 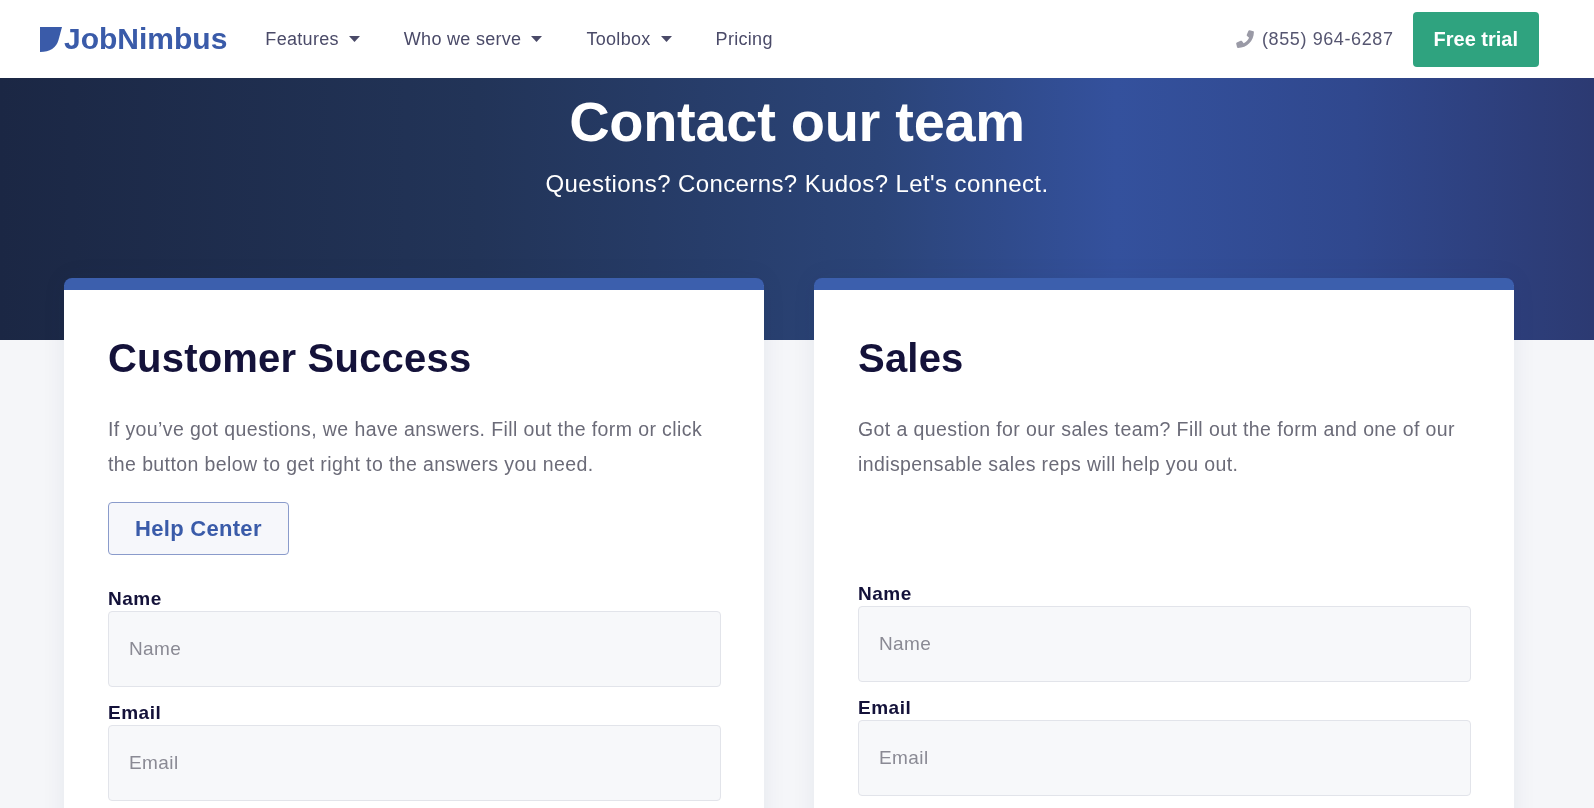 I want to click on phone-icon, so click(x=1245, y=39).